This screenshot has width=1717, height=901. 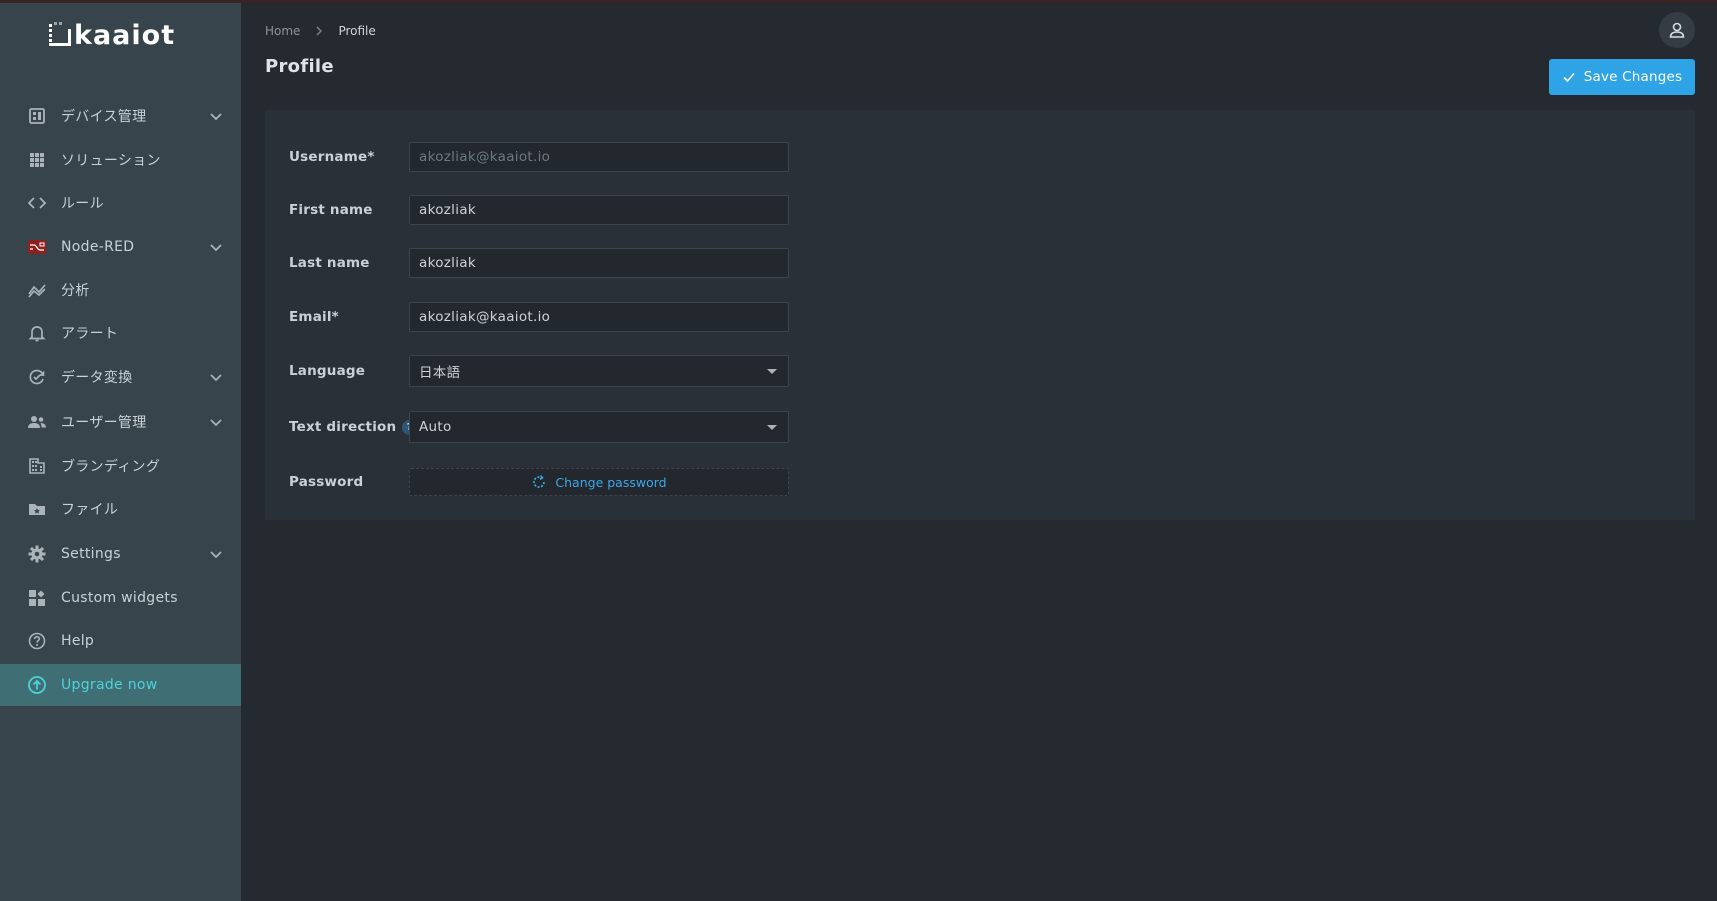 What do you see at coordinates (37, 116) in the screenshot?
I see `device-management-icon` at bounding box center [37, 116].